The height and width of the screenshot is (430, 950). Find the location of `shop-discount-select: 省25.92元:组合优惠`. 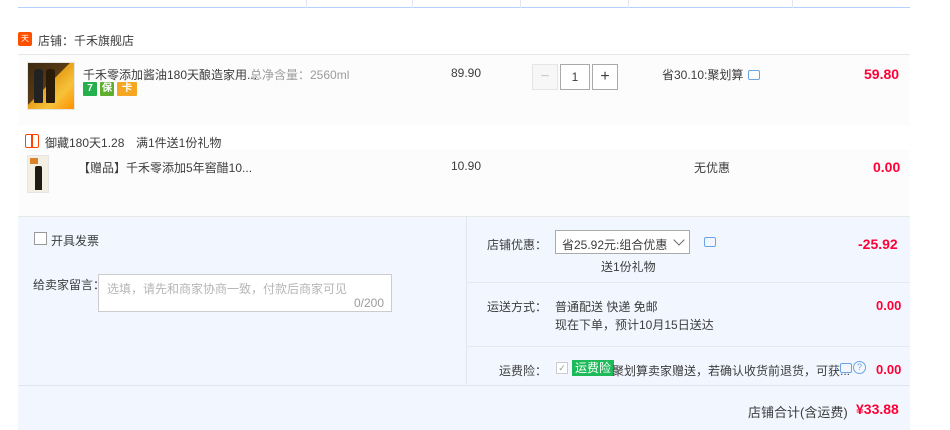

shop-discount-select: 省25.92元:组合优惠 is located at coordinates (622, 242).